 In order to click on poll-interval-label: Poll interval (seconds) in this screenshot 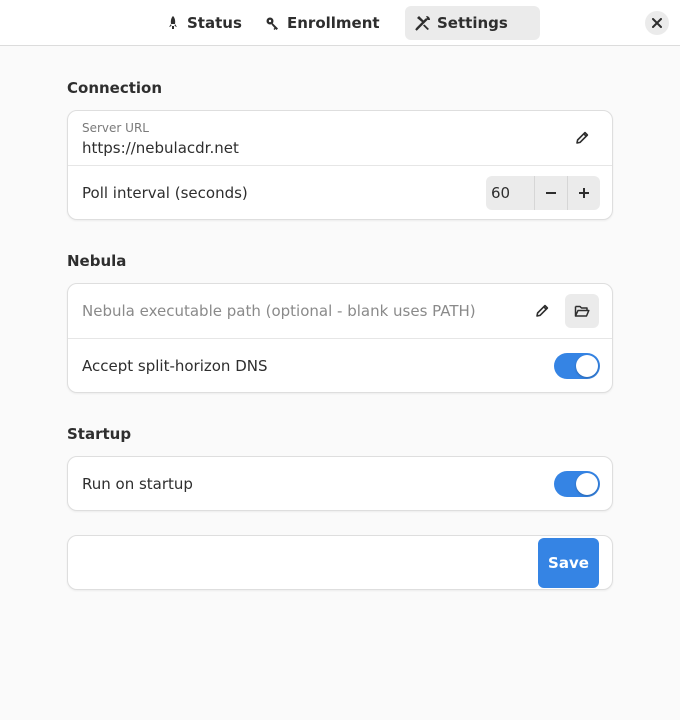, I will do `click(165, 193)`.